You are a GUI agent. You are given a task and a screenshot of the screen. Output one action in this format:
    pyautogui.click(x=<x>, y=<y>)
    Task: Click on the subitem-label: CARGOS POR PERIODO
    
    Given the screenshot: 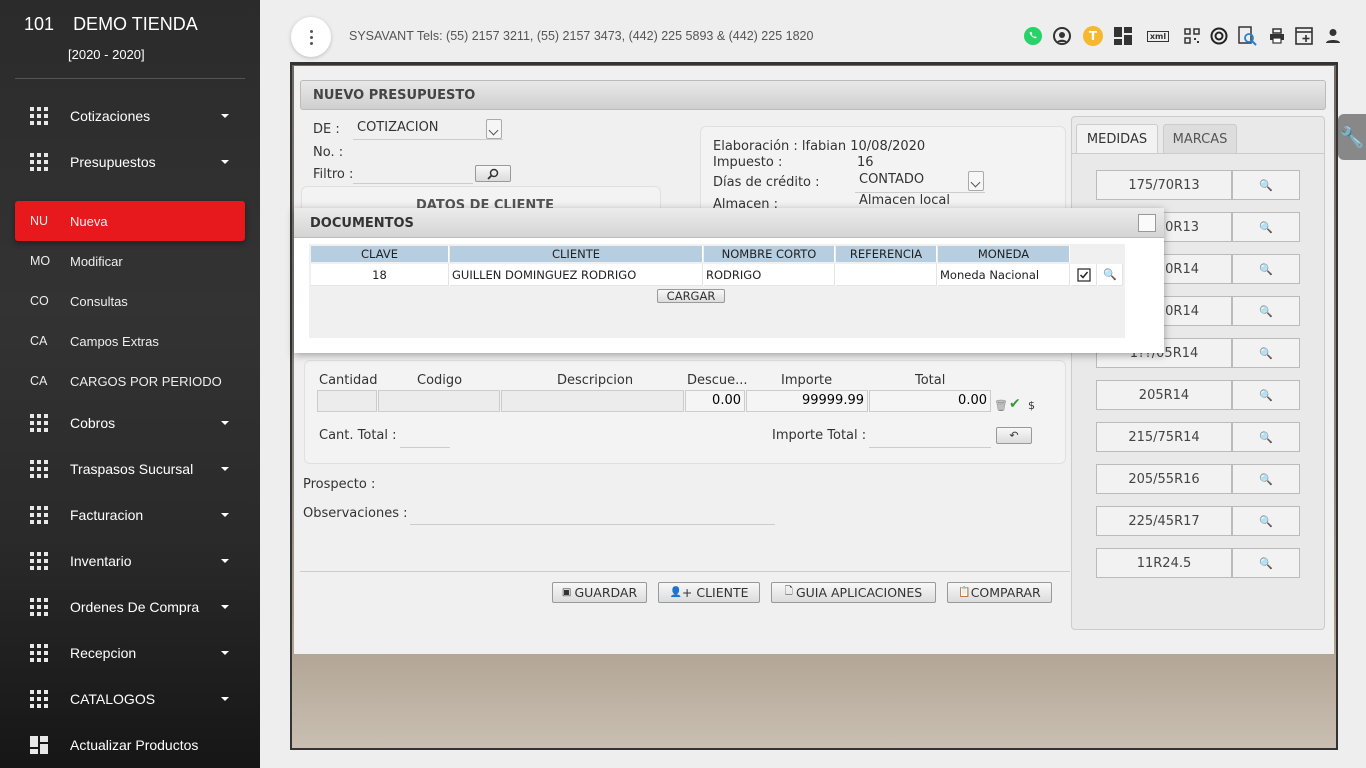 What is the action you would take?
    pyautogui.click(x=146, y=381)
    